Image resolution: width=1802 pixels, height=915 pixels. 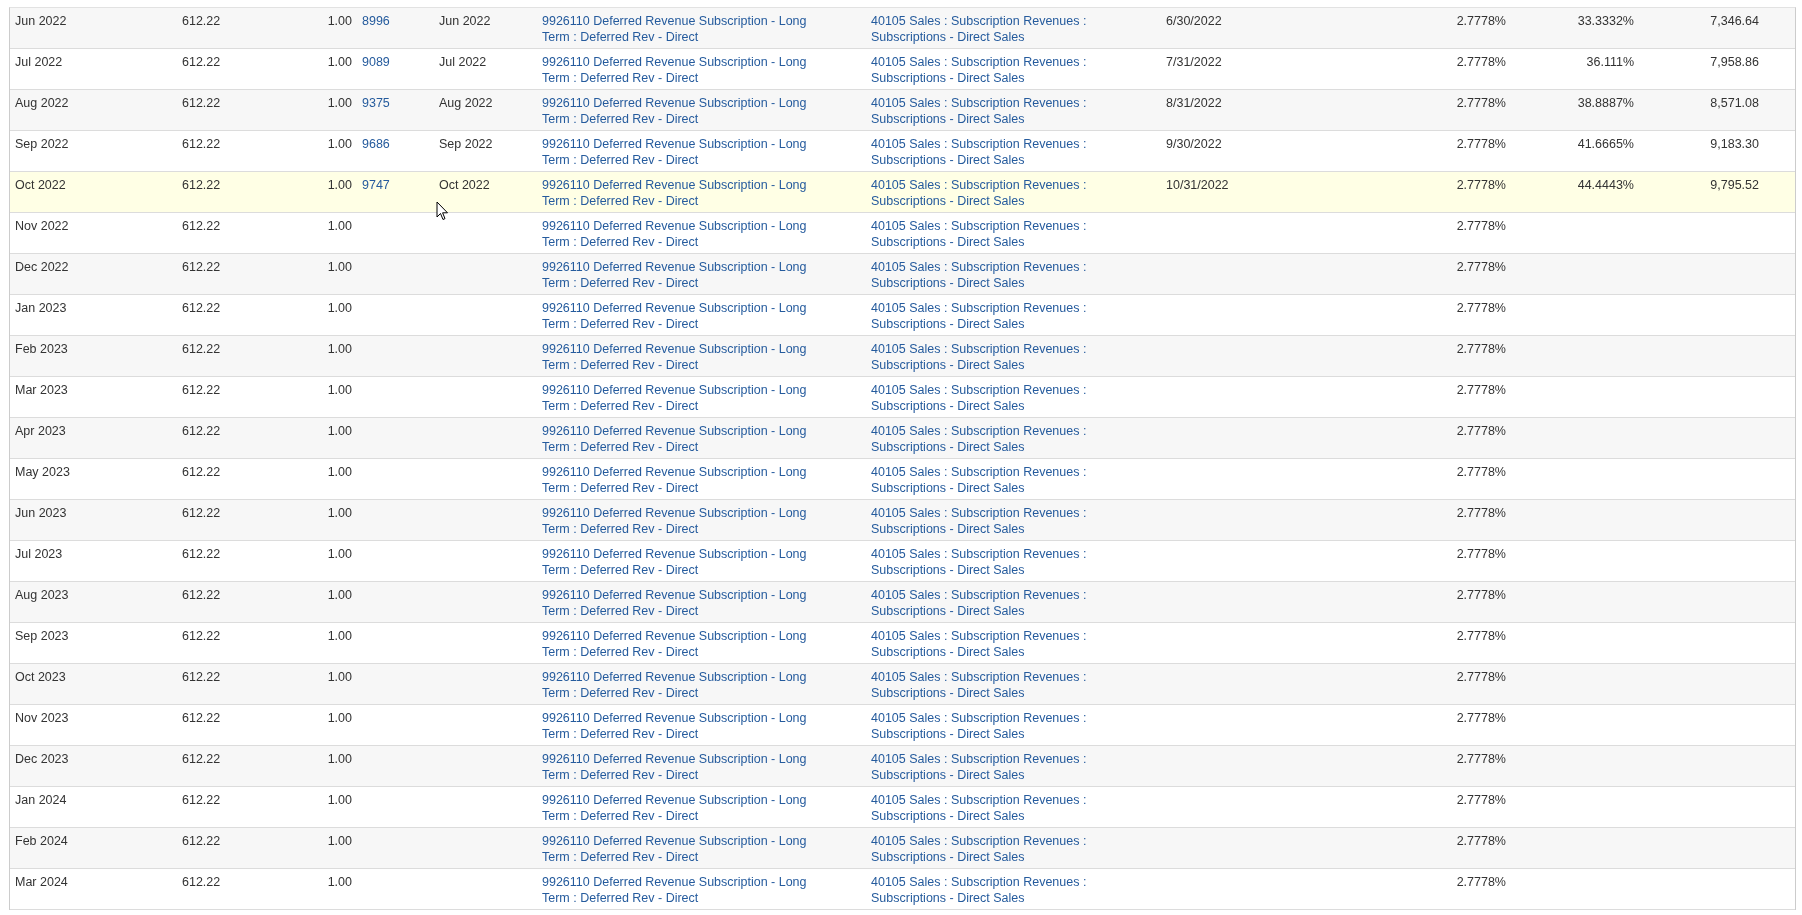 What do you see at coordinates (1610, 62) in the screenshot?
I see `table-cell: 36.111%` at bounding box center [1610, 62].